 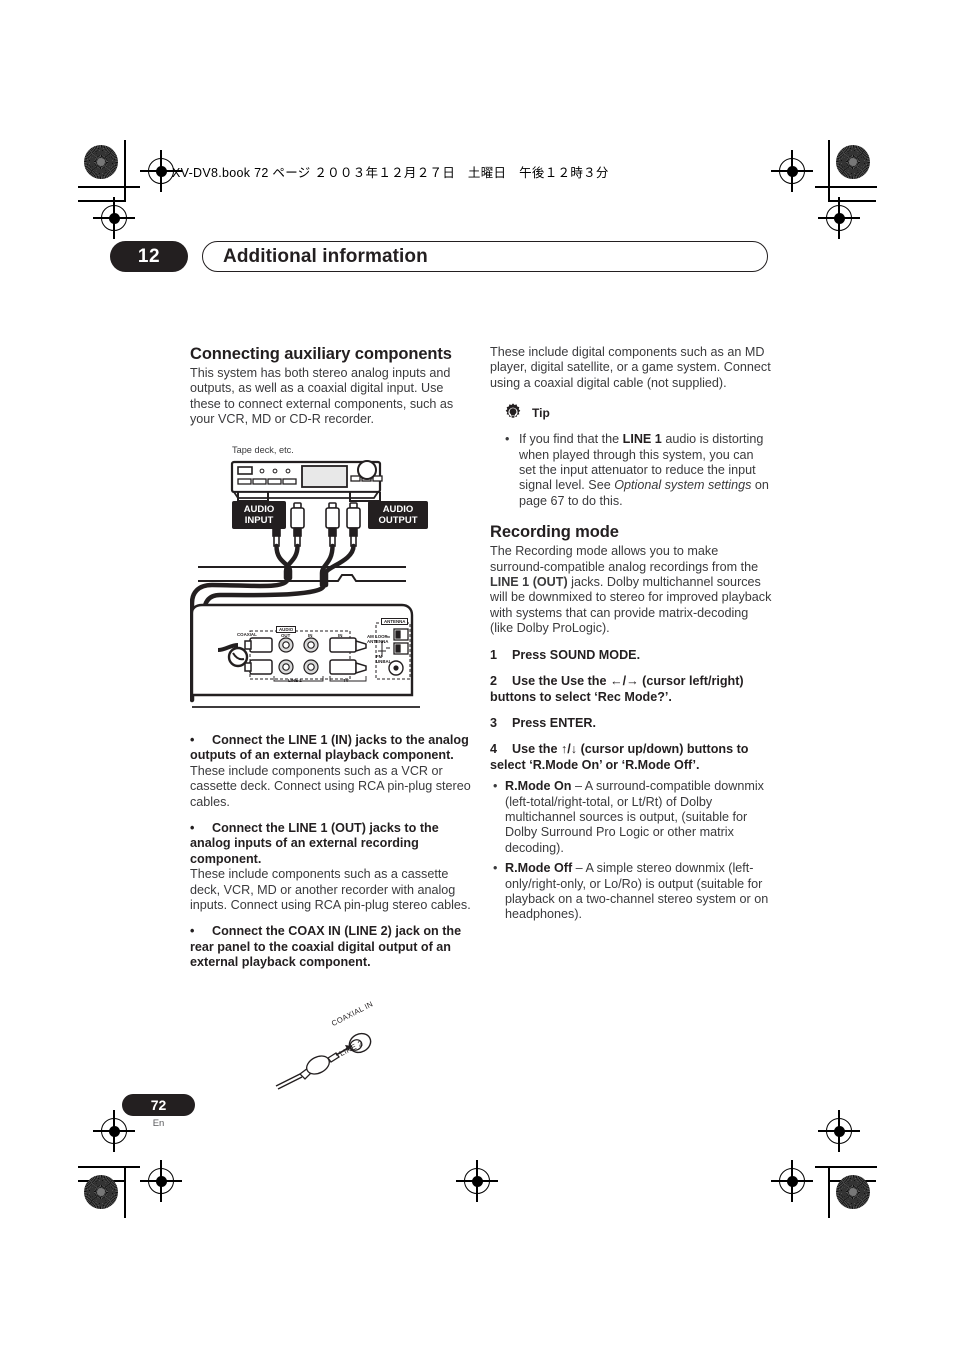 What do you see at coordinates (494, 681) in the screenshot?
I see `step-2-number: 2` at bounding box center [494, 681].